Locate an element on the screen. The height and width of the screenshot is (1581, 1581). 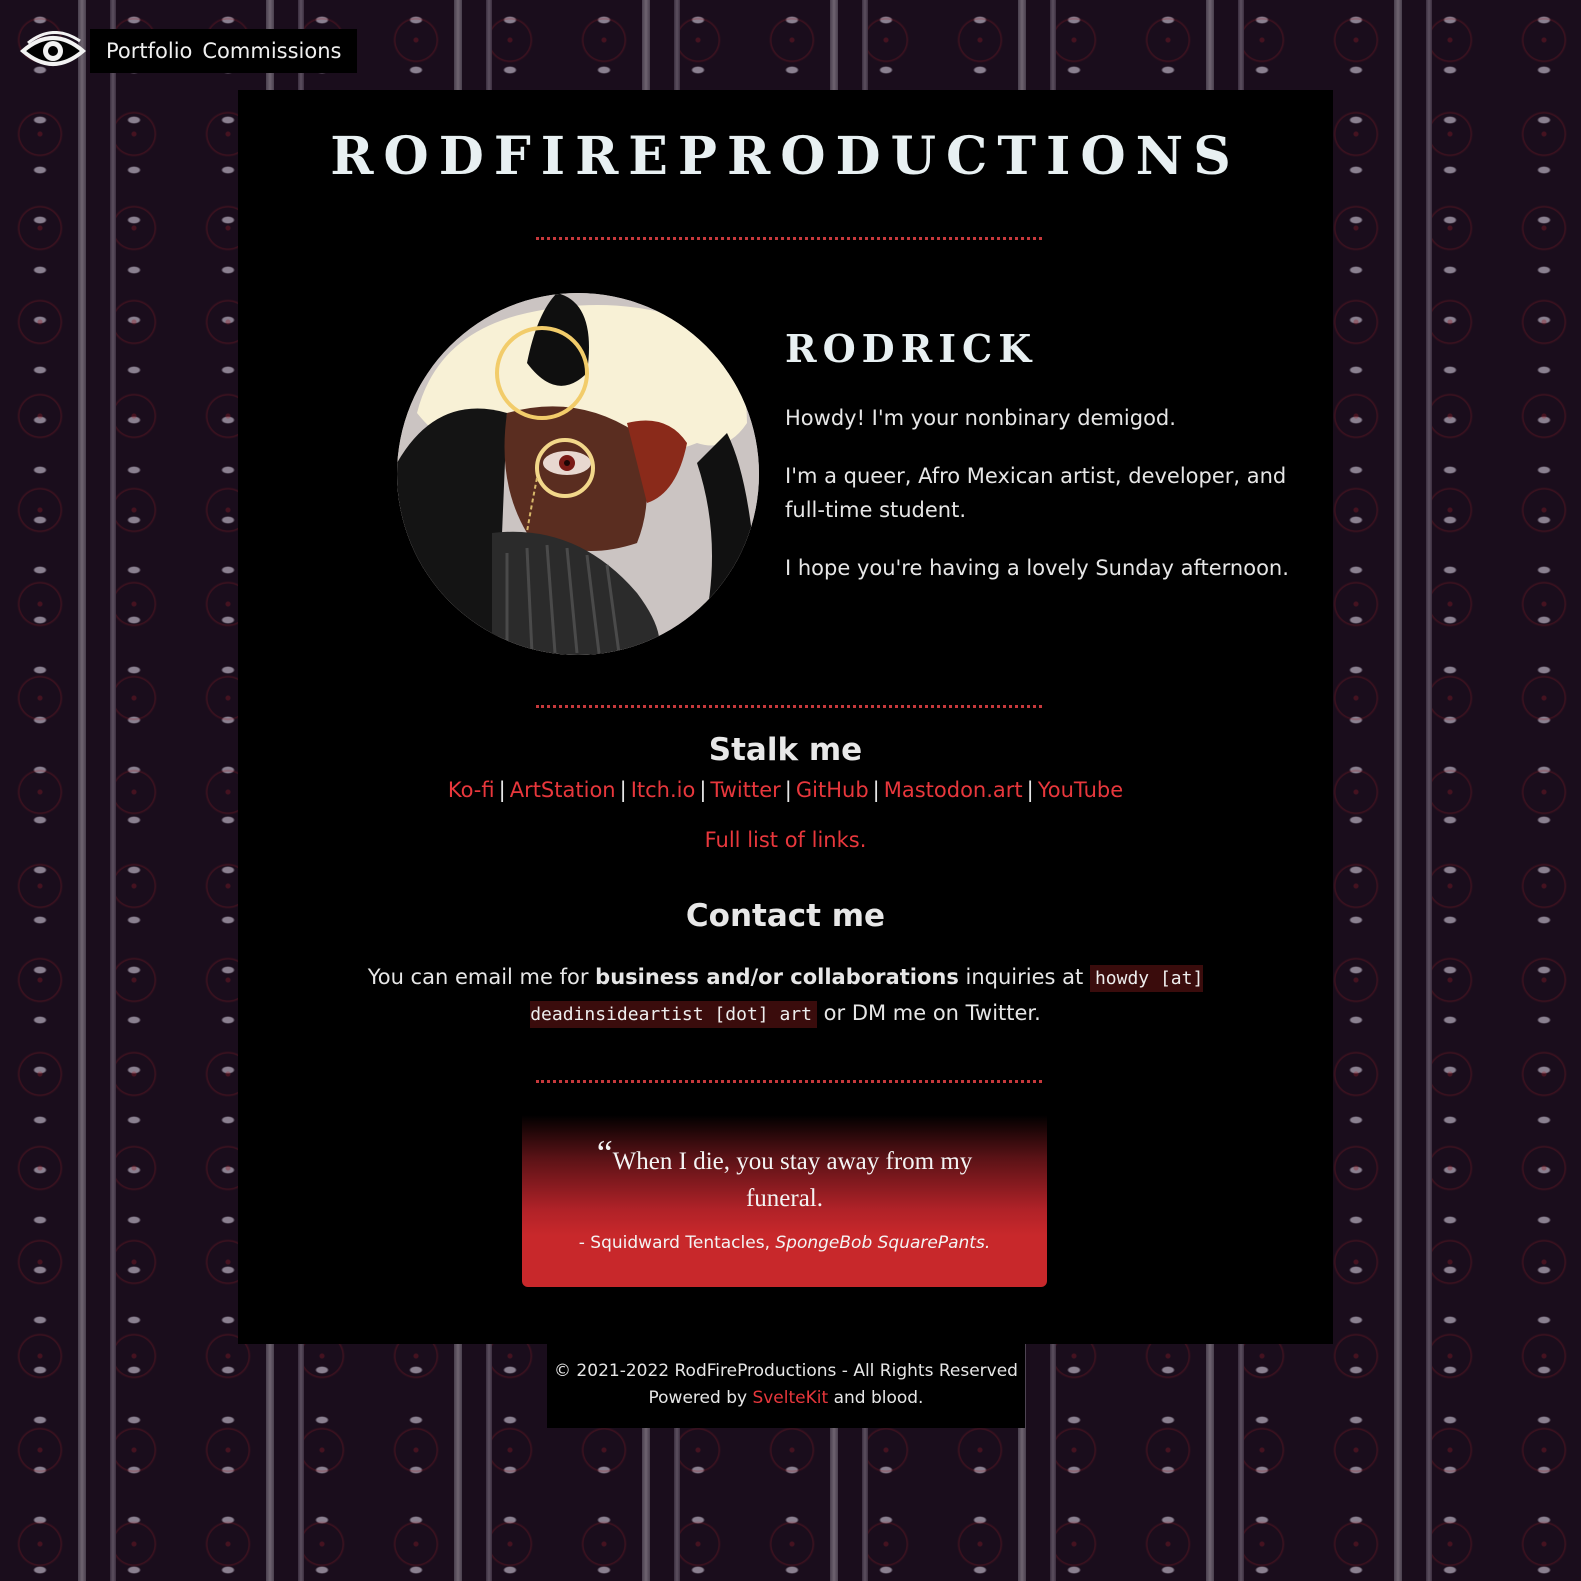
full-list-link: Full list of links. is located at coordinates (786, 840).